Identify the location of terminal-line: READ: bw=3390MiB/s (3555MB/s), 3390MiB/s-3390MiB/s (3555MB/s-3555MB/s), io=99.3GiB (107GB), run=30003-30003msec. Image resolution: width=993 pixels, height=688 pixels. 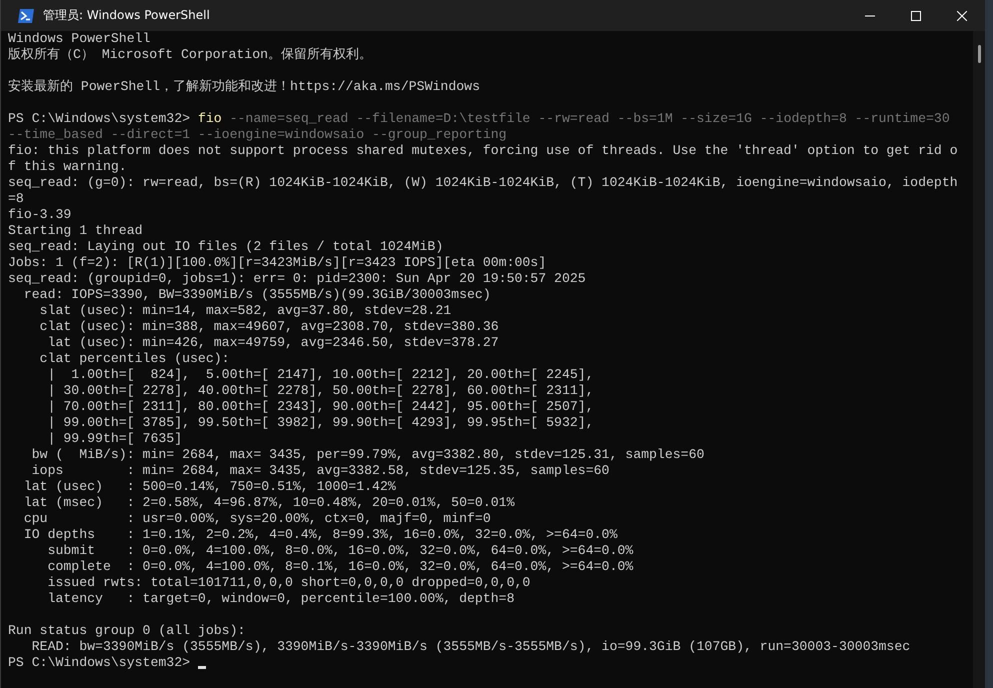
(470, 647).